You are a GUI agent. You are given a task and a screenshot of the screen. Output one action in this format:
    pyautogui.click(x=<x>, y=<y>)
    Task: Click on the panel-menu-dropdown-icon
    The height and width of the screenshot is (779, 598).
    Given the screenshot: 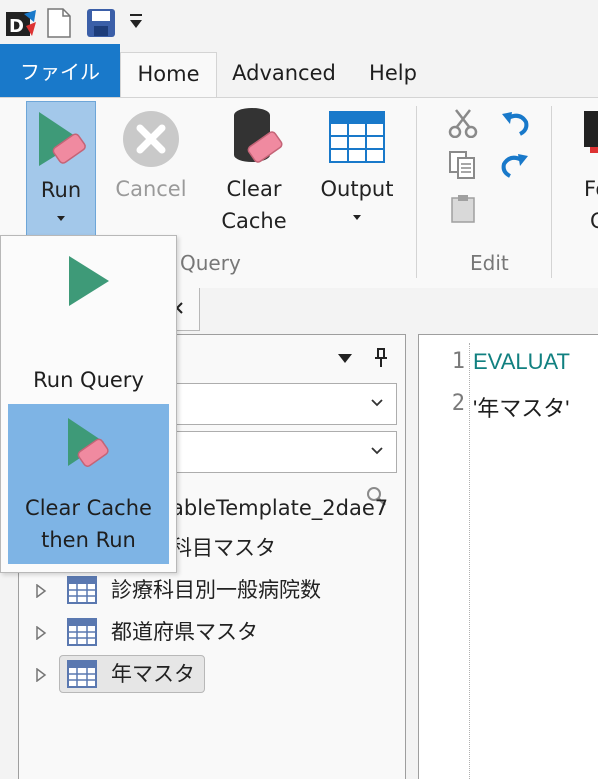 What is the action you would take?
    pyautogui.click(x=345, y=359)
    